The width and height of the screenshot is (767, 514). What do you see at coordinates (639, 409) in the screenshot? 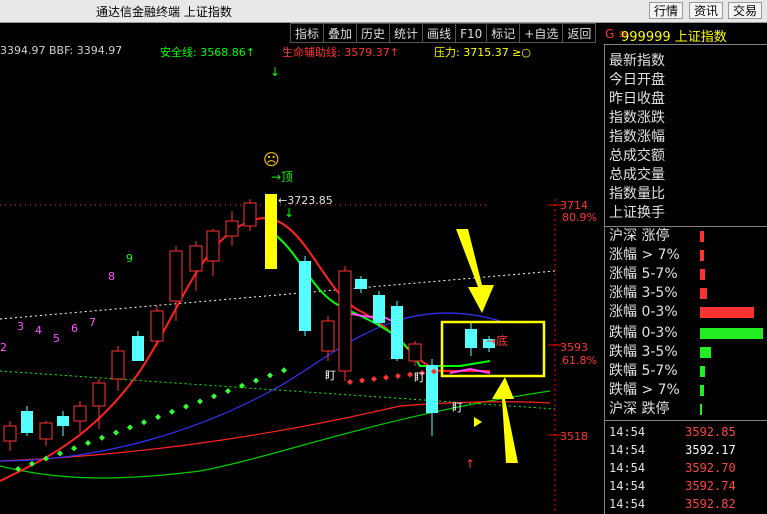
I see `dist-label: 沪深 跌停` at bounding box center [639, 409].